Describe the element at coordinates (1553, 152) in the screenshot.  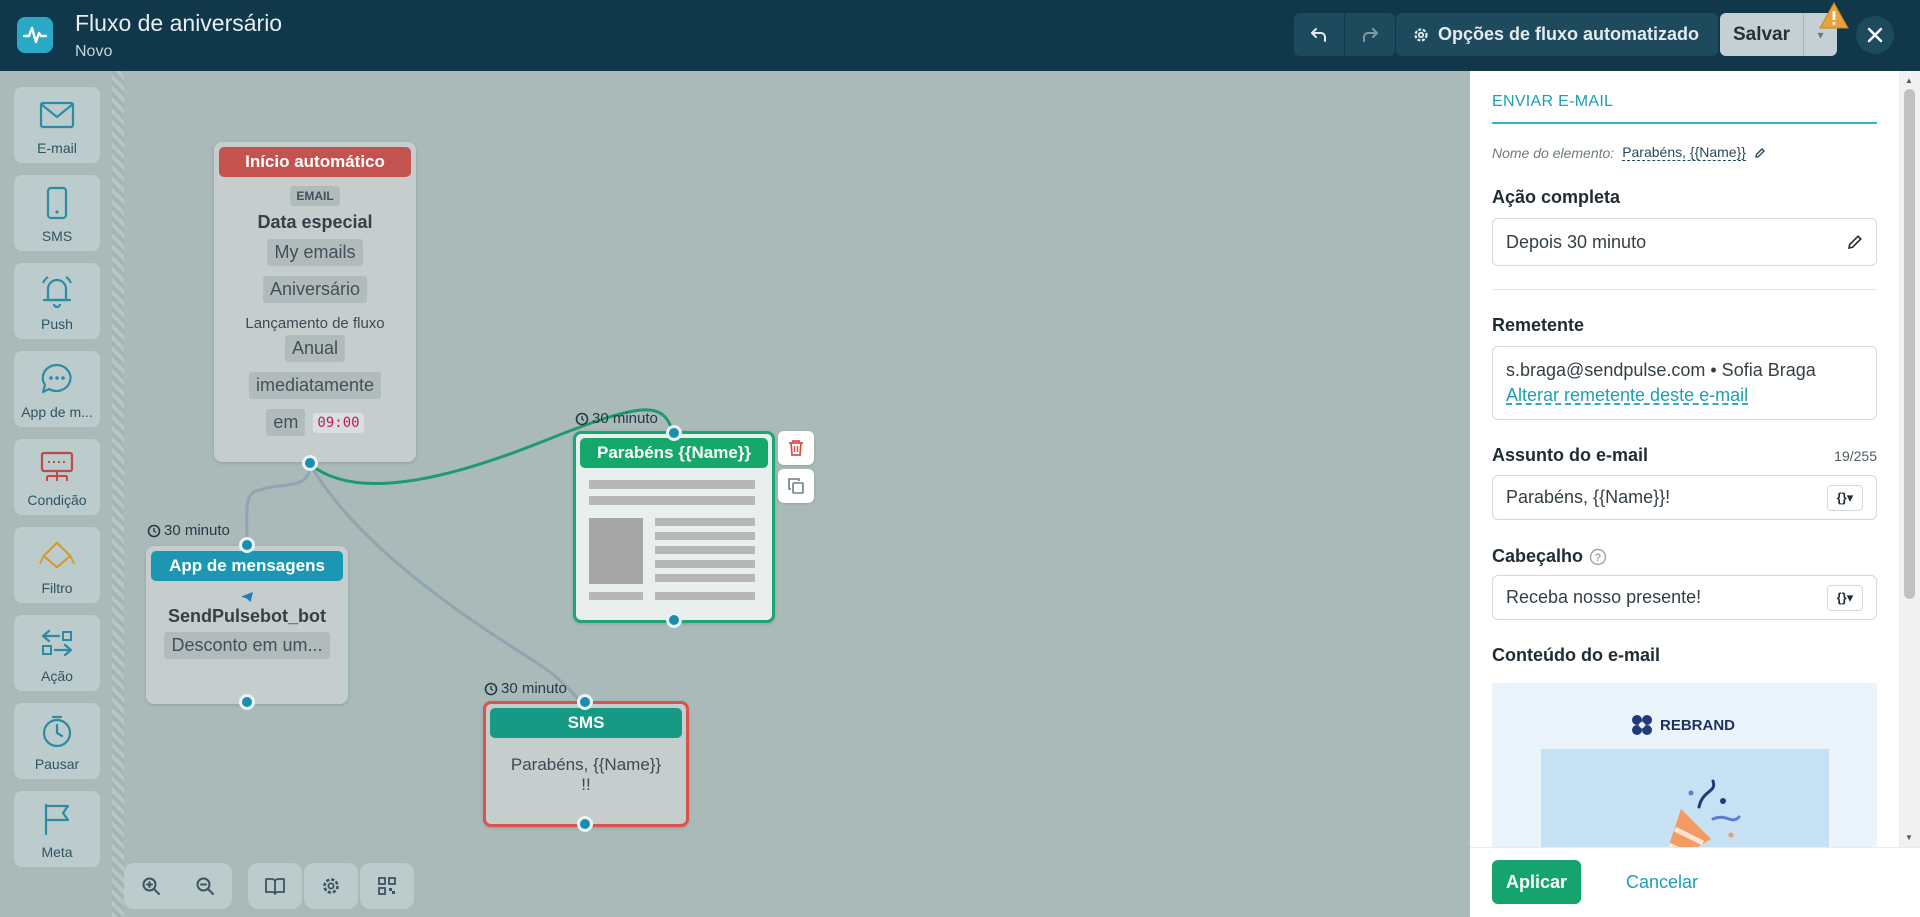
I see `element-name-label: Nome do elemento:` at that location.